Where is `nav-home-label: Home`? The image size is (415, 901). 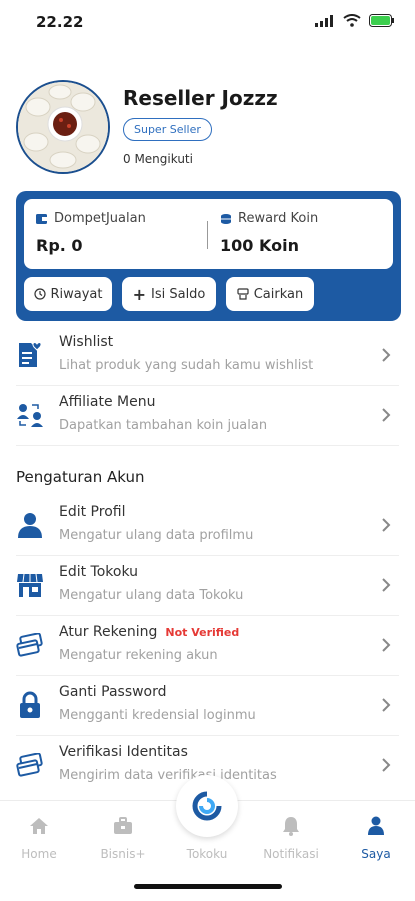 nav-home-label: Home is located at coordinates (39, 854).